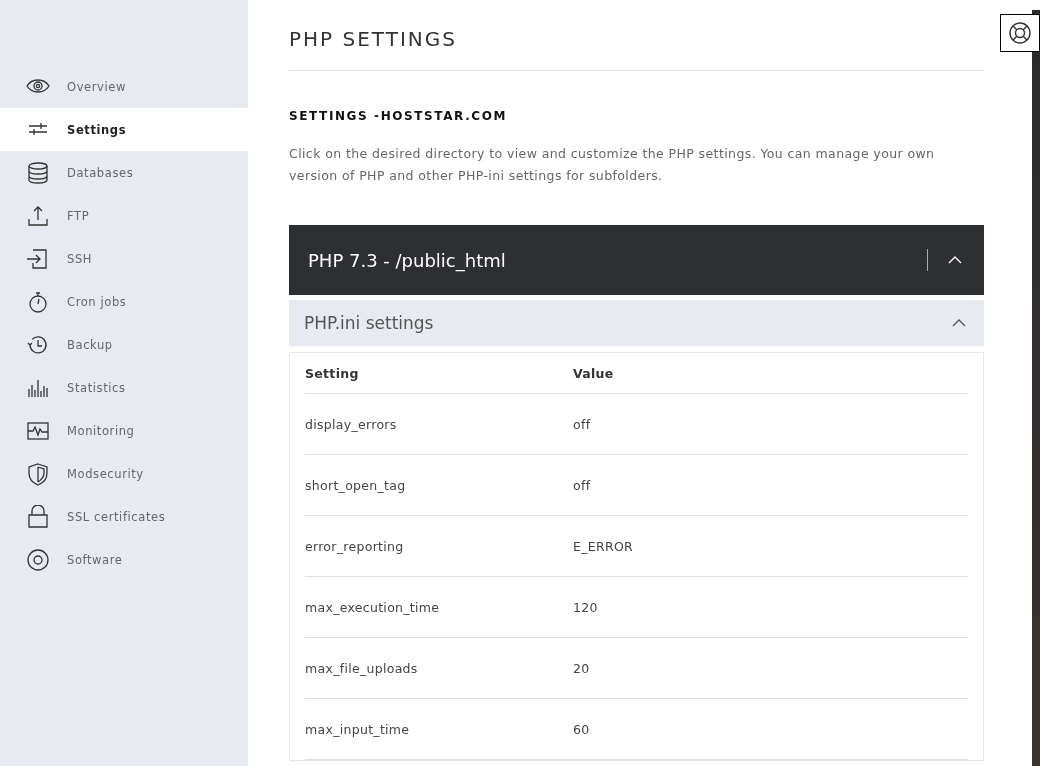 The width and height of the screenshot is (1040, 766). What do you see at coordinates (356, 485) in the screenshot?
I see `table-cell-text: short_open_tag` at bounding box center [356, 485].